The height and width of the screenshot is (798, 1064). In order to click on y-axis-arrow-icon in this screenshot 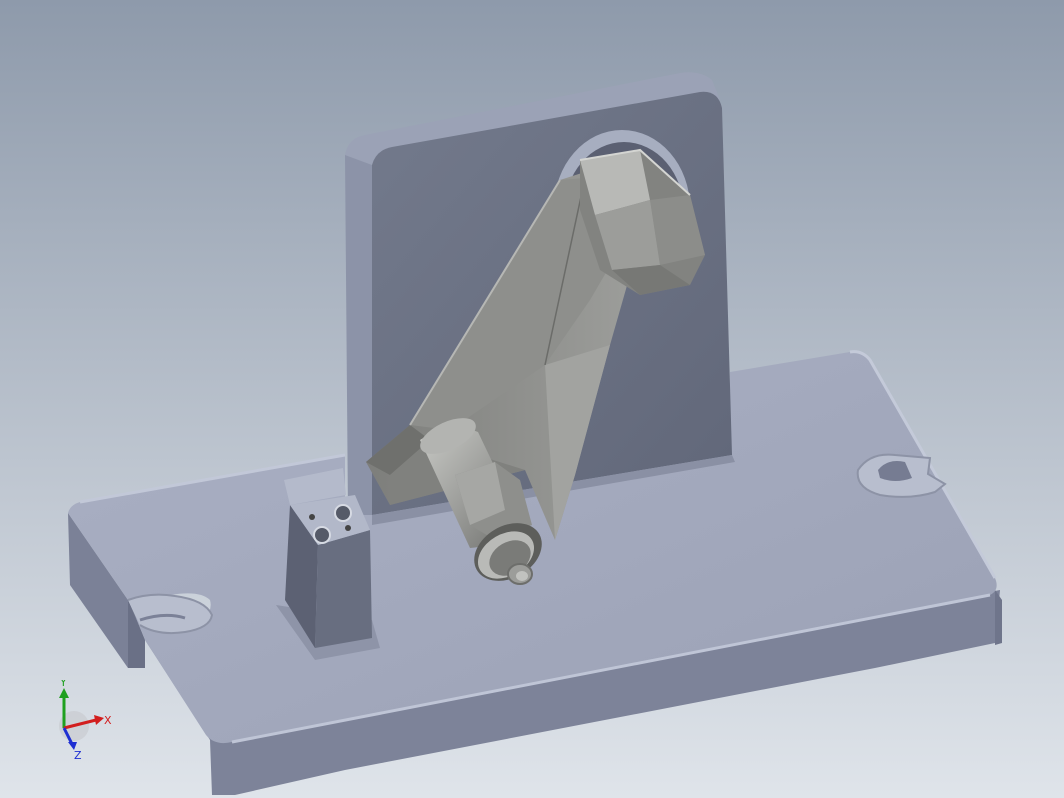, I will do `click(64, 693)`.